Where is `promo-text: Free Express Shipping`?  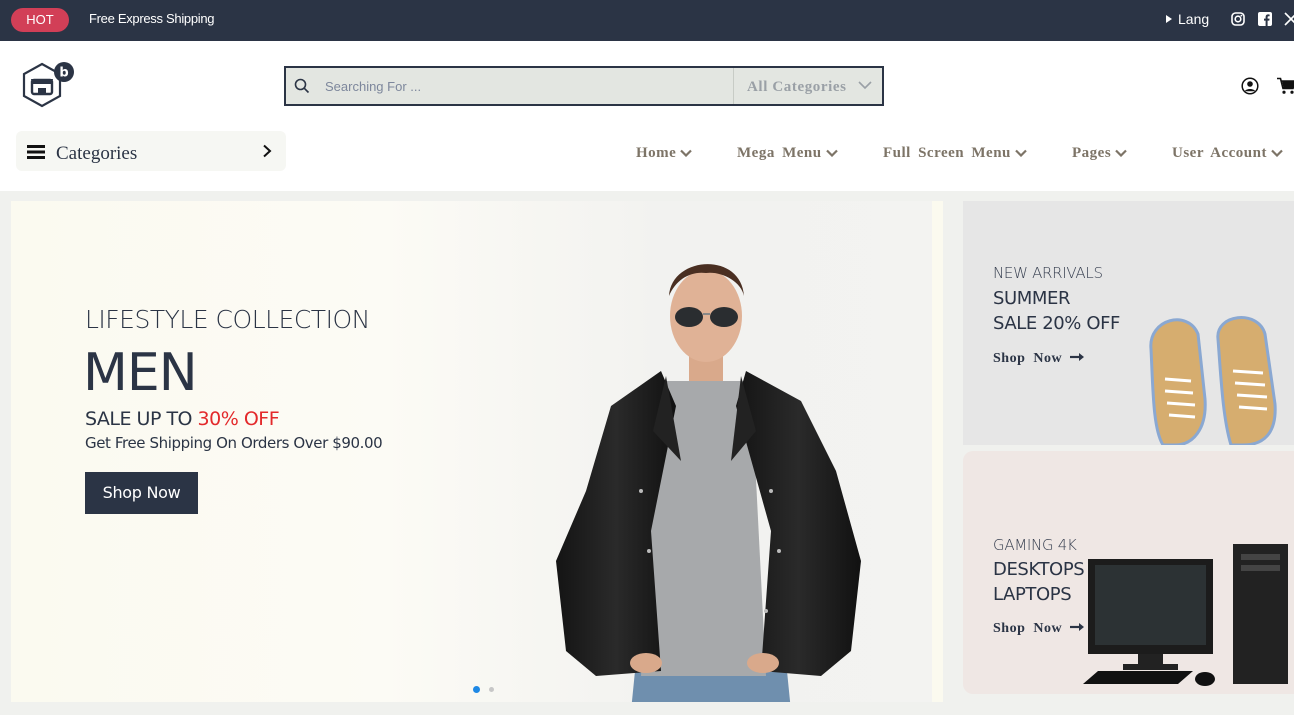
promo-text: Free Express Shipping is located at coordinates (152, 18).